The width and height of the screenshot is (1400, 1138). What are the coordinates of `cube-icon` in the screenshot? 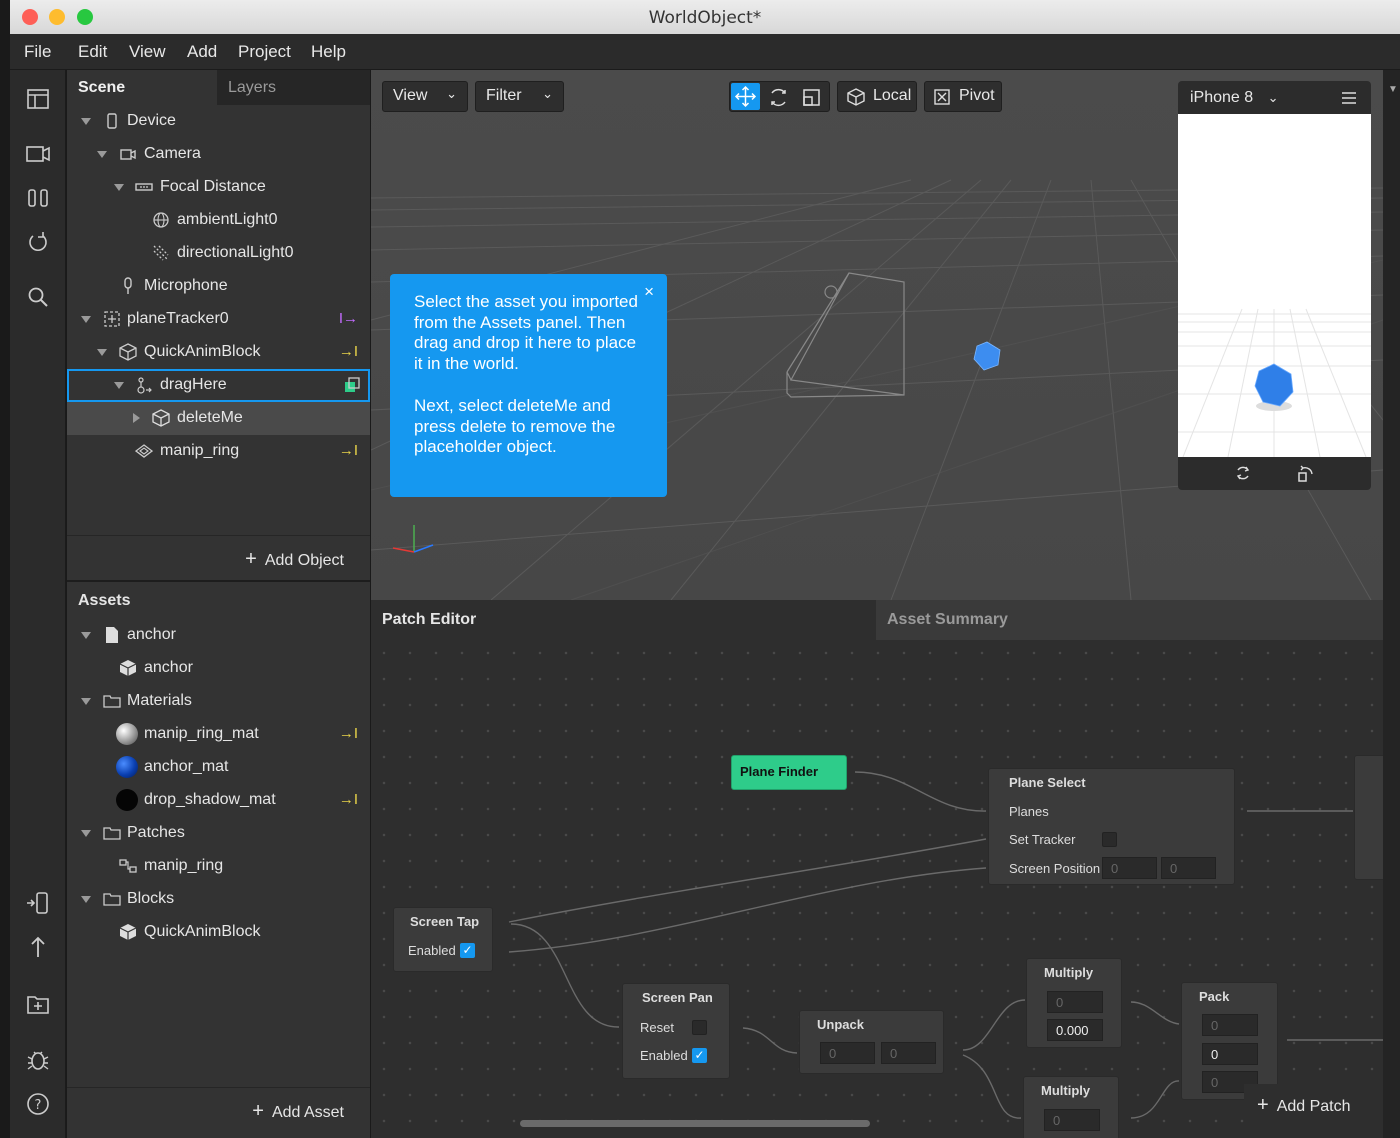 It's located at (856, 97).